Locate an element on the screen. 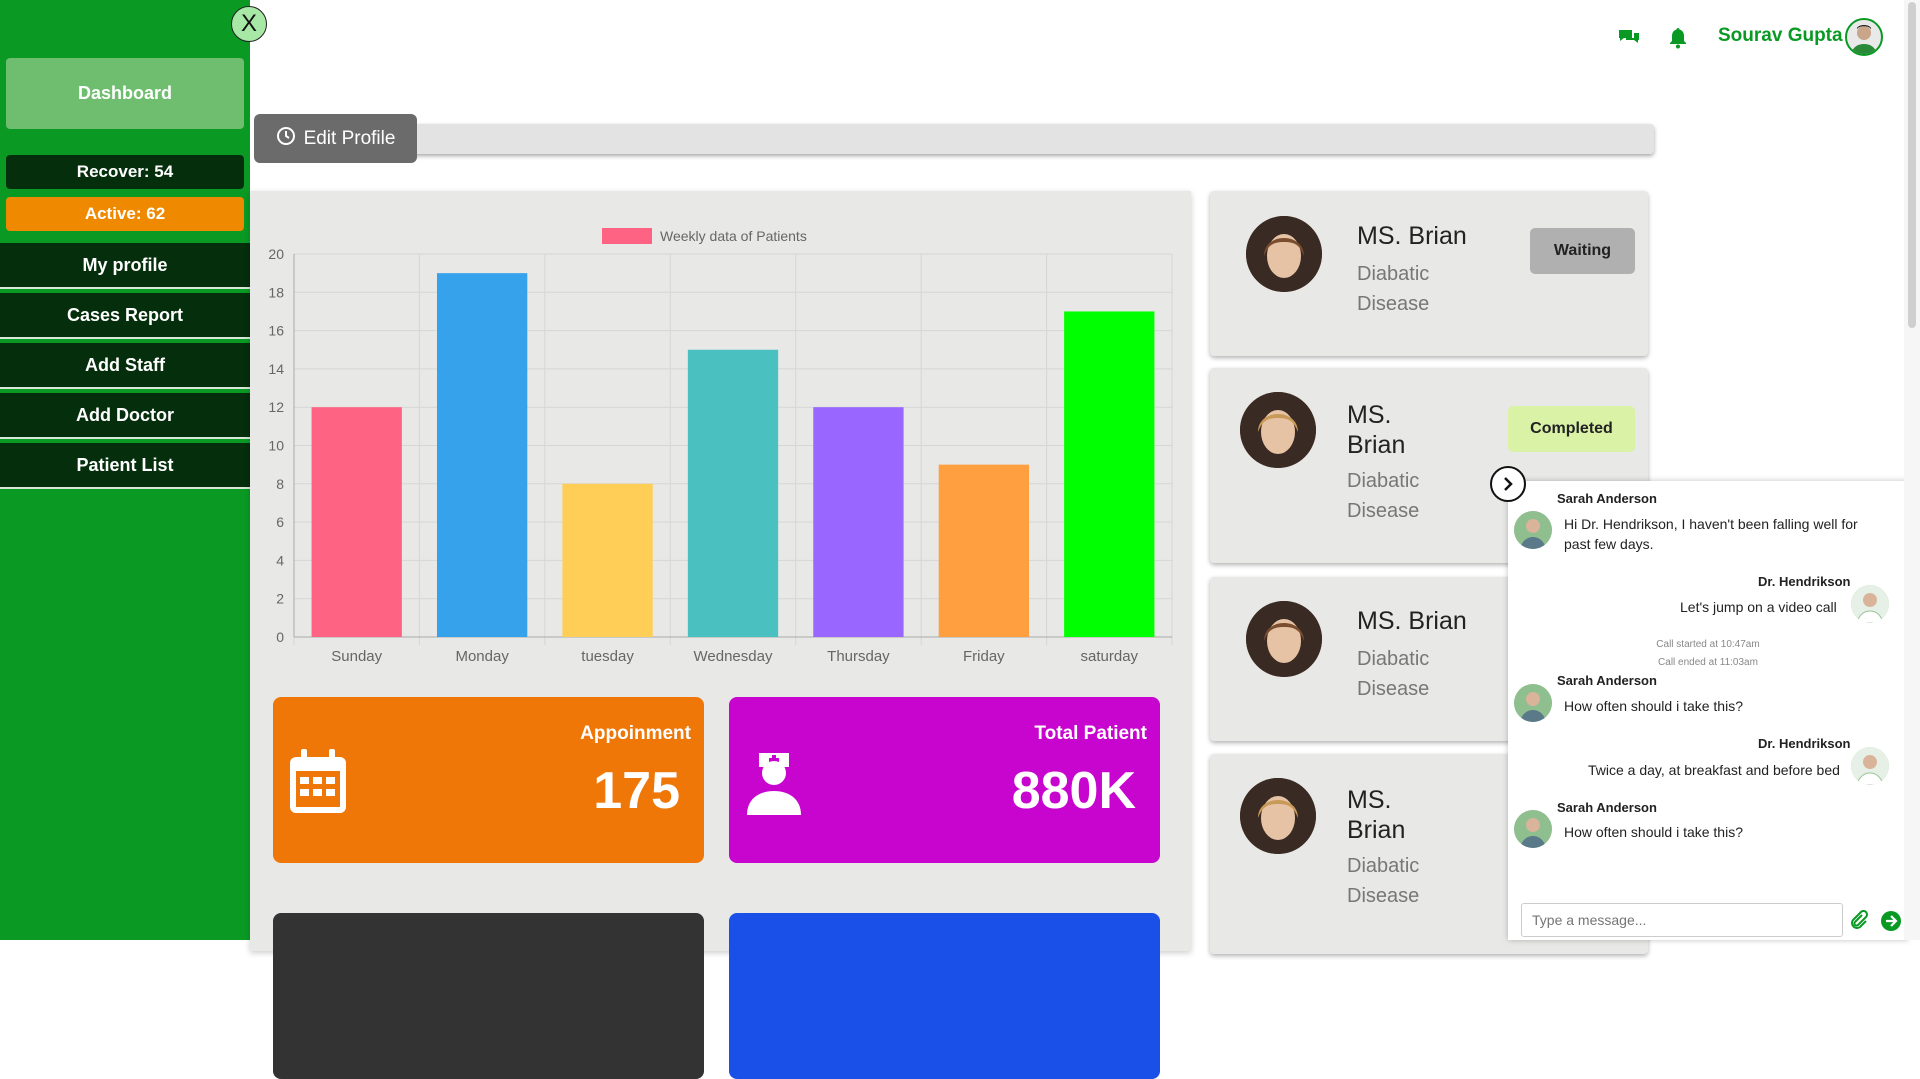 The width and height of the screenshot is (1920, 1079). appointment-card: Appoinment 175 is located at coordinates (488, 780).